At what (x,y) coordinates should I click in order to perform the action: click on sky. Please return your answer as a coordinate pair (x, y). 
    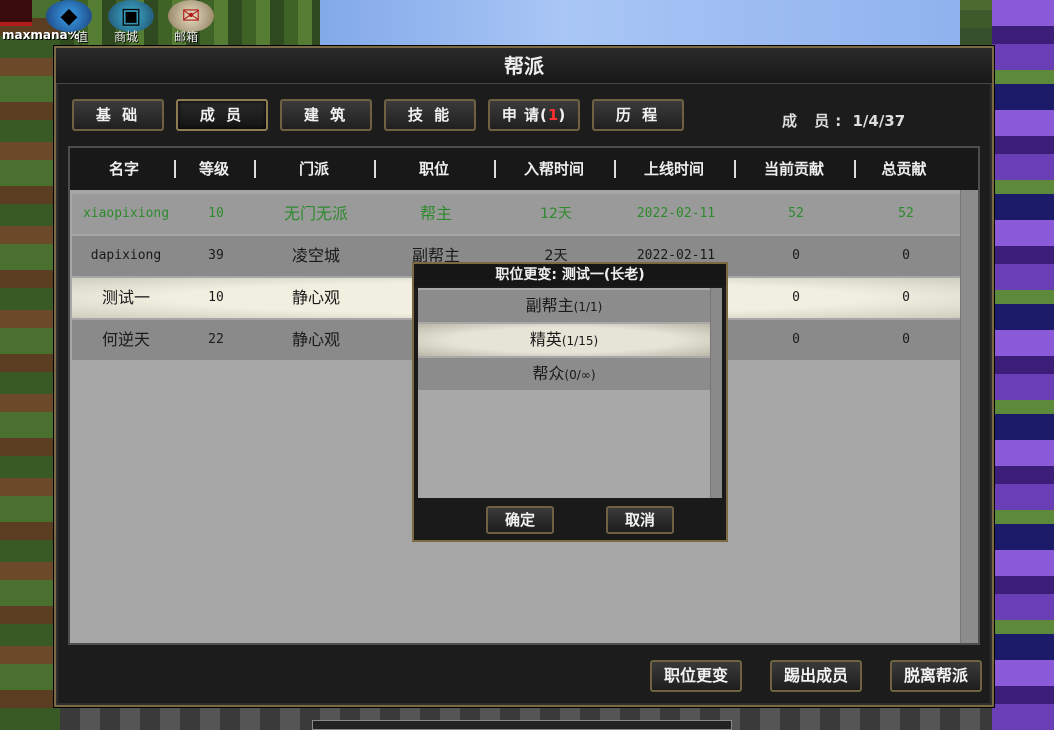
    Looking at the image, I should click on (630, 25).